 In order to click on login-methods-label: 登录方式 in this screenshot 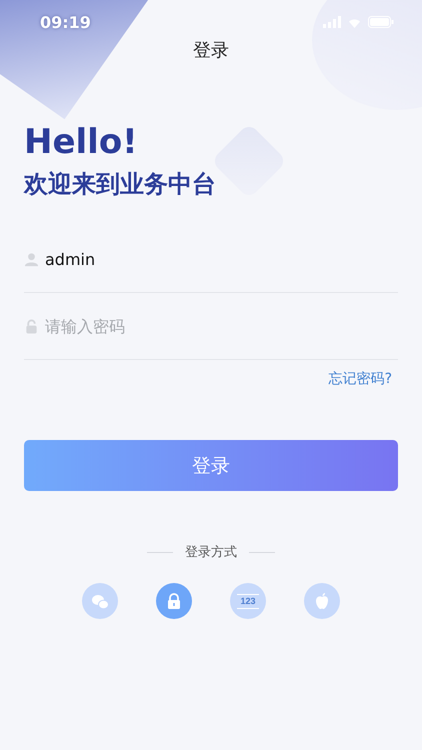, I will do `click(211, 552)`.